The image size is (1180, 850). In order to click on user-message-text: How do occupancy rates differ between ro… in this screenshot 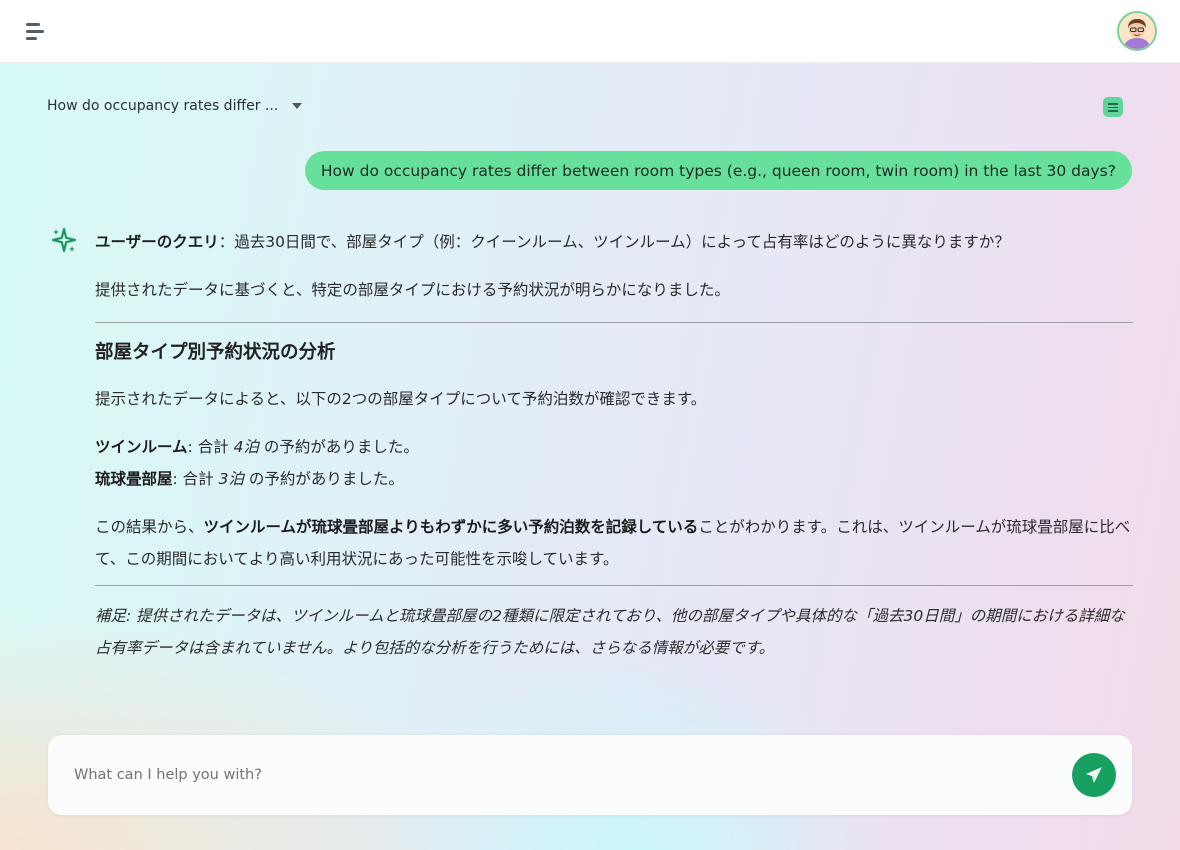, I will do `click(718, 170)`.